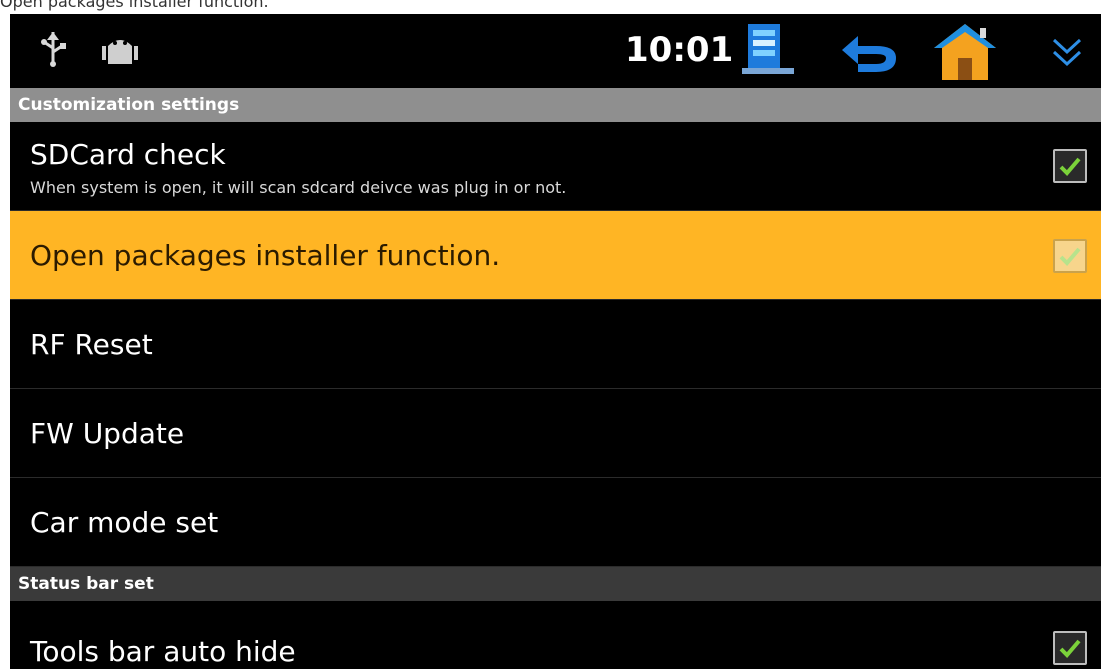 The image size is (1101, 669). I want to click on section-header-status-bar: Status bar set, so click(555, 584).